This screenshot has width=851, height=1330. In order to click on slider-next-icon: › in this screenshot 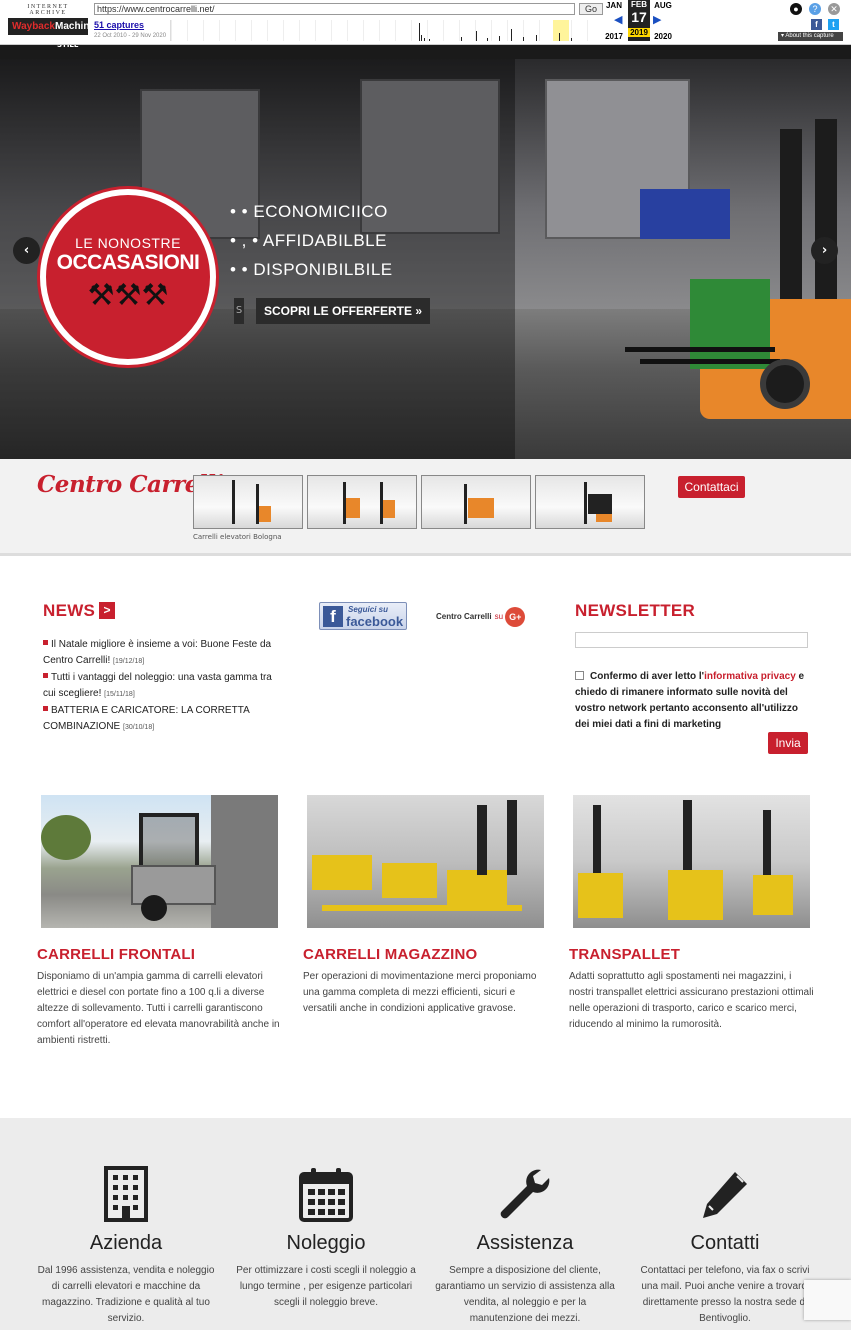, I will do `click(824, 250)`.